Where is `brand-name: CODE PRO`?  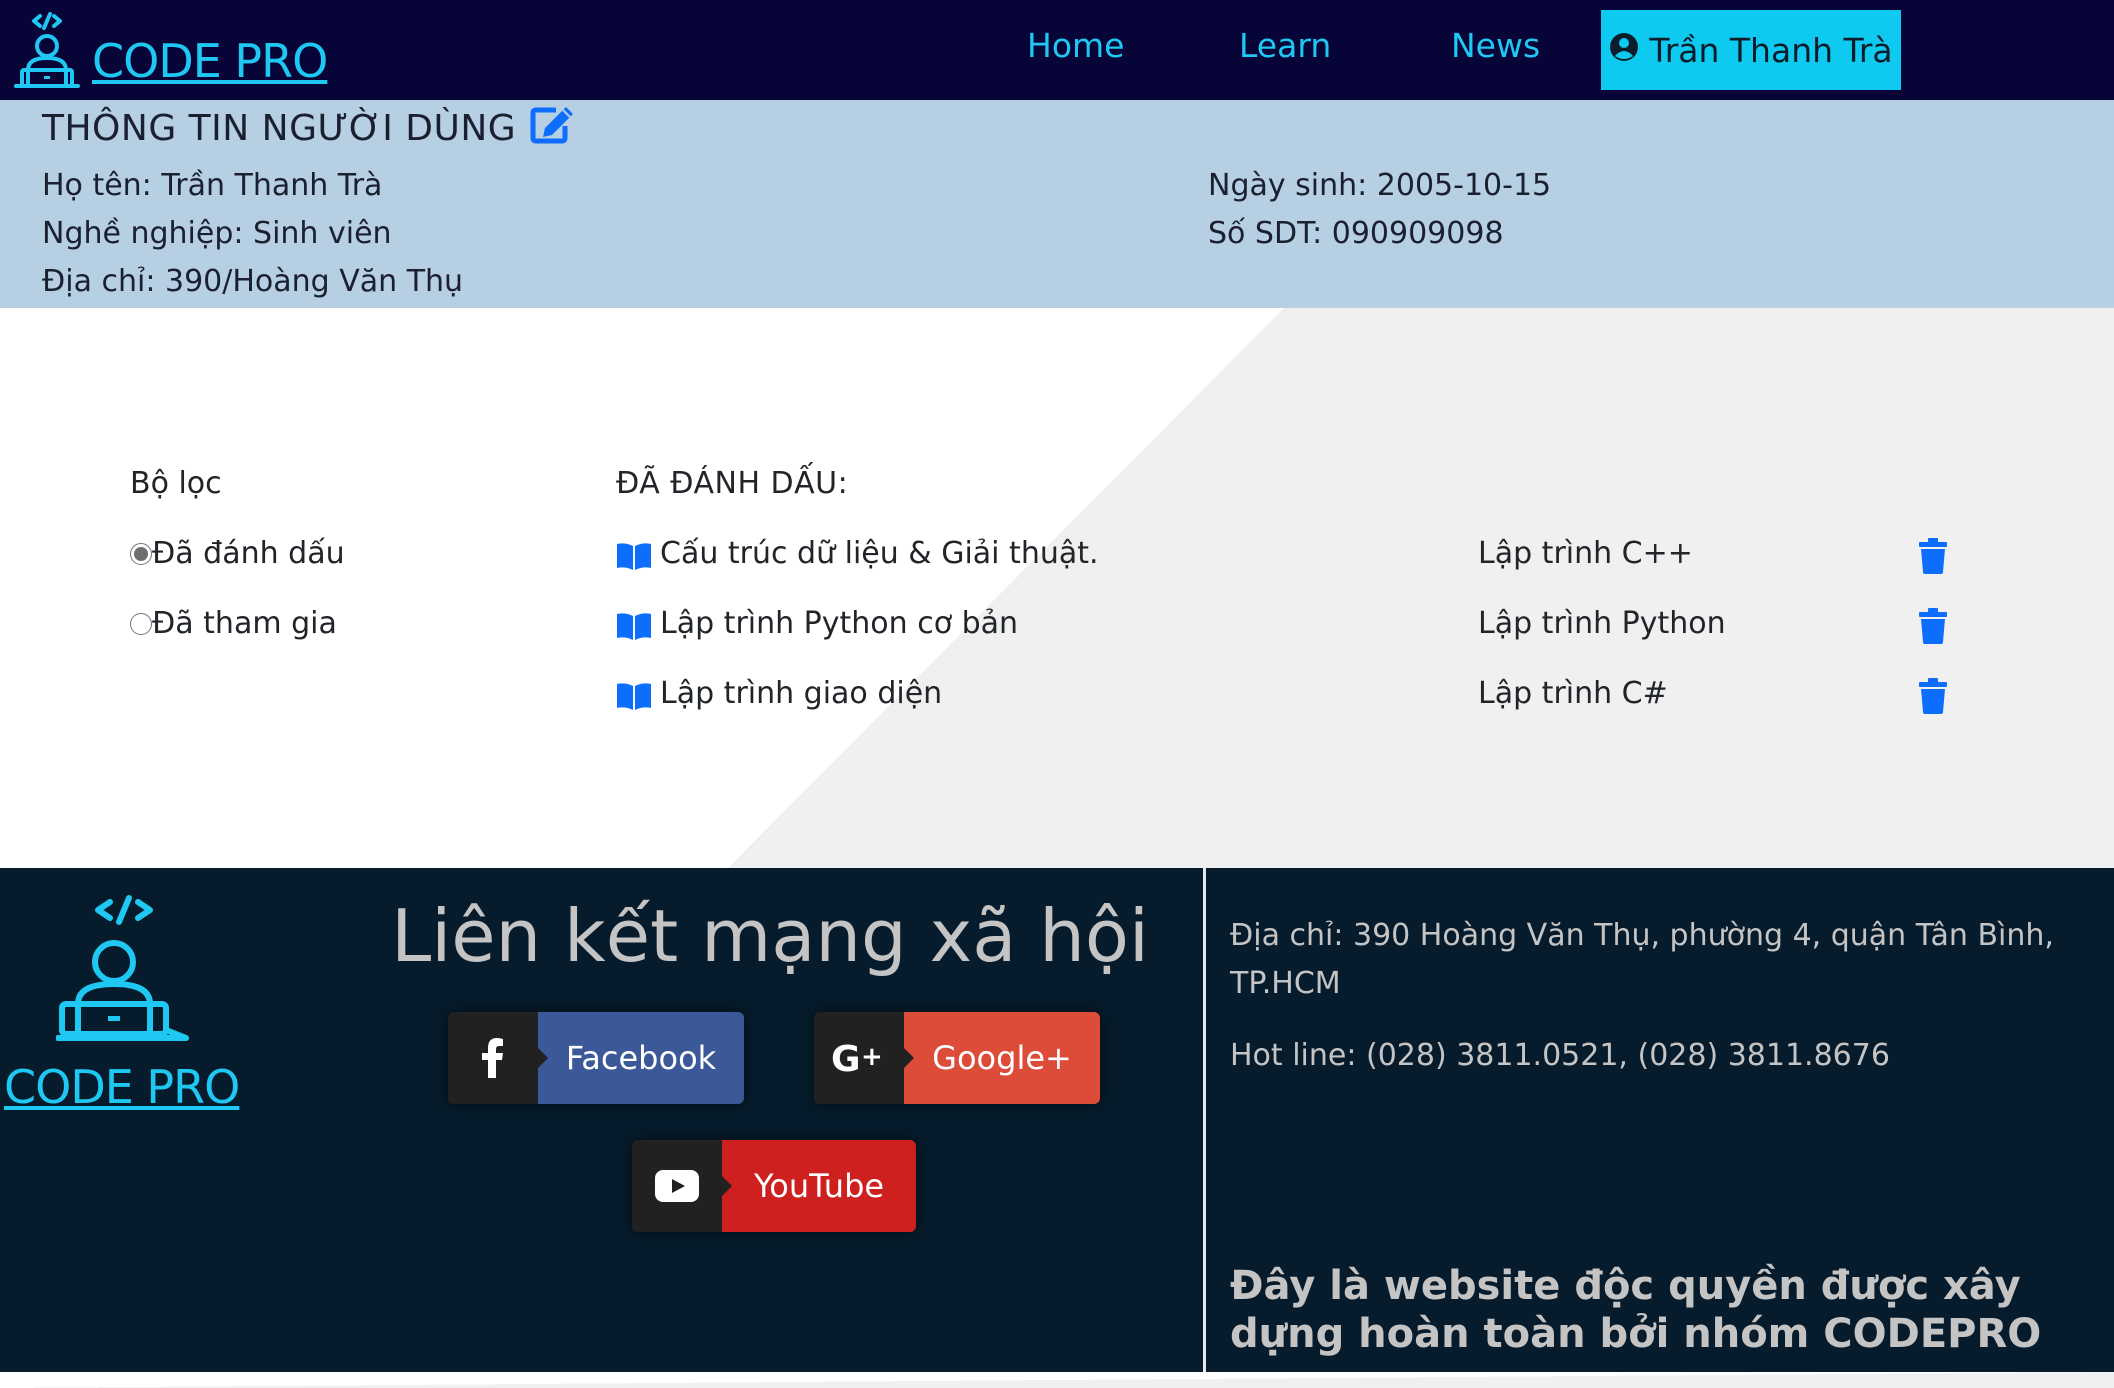
brand-name: CODE PRO is located at coordinates (210, 61).